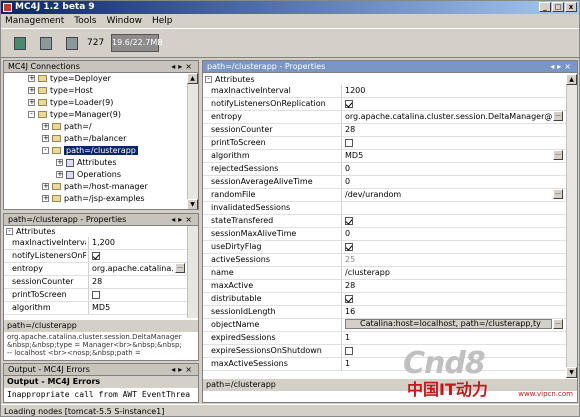  I want to click on tree-node: + path=/host-manager, so click(76, 187).